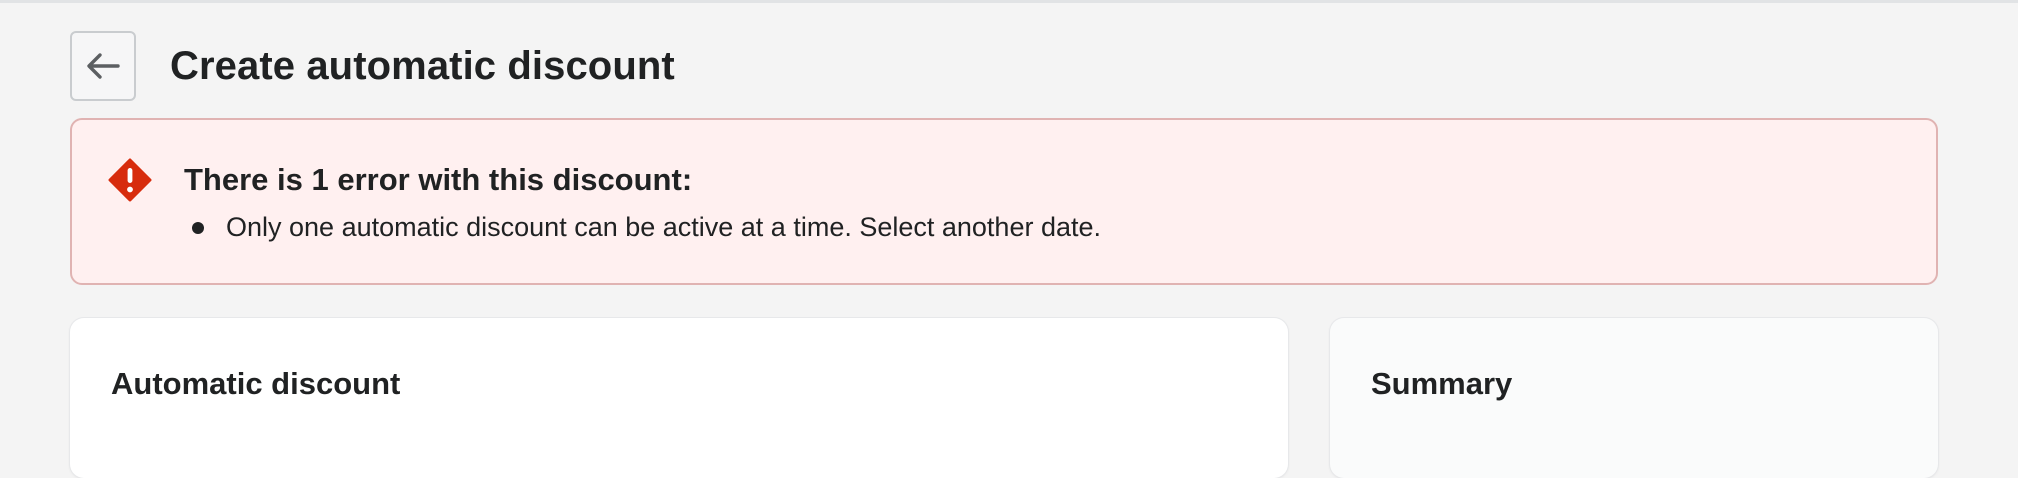 The height and width of the screenshot is (478, 2018). I want to click on page-header: Create automatic discount, so click(372, 66).